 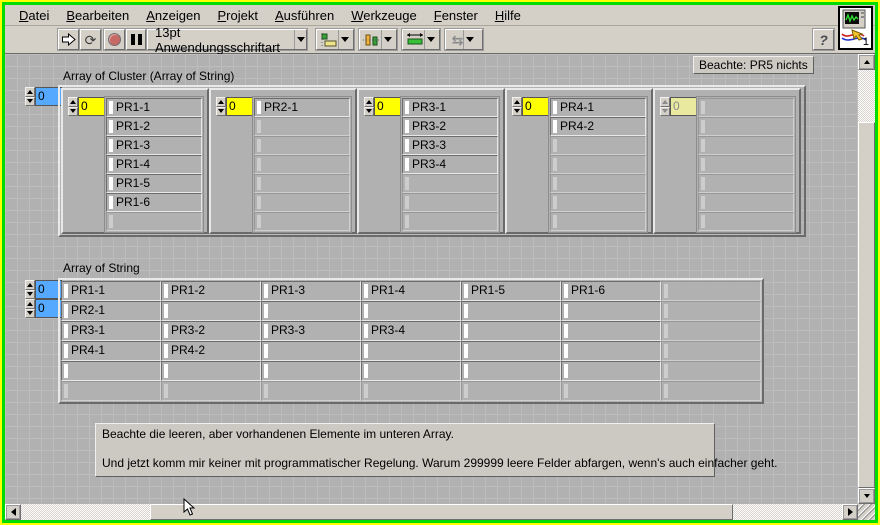 What do you see at coordinates (43, 96) in the screenshot?
I see `cluster-array-index: 0` at bounding box center [43, 96].